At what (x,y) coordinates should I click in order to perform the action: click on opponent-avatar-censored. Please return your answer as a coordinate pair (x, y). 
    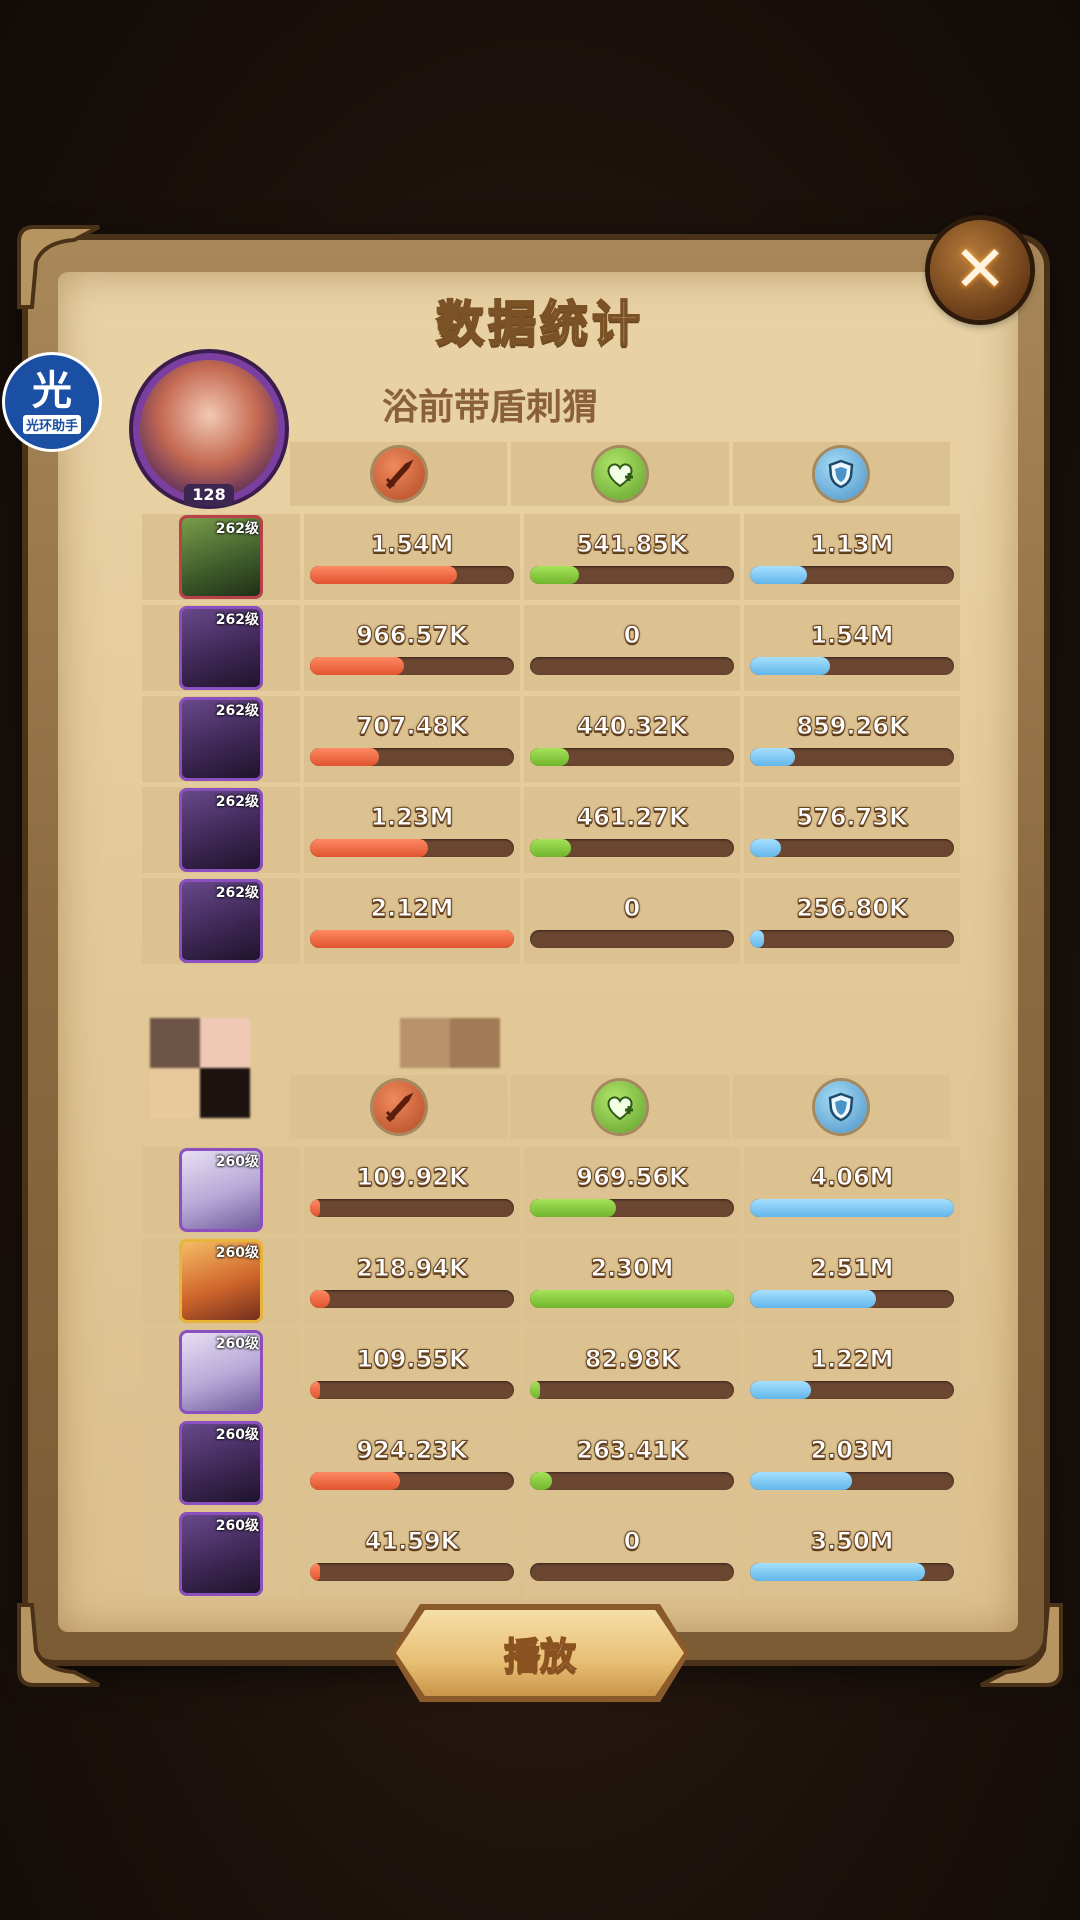
    Looking at the image, I should click on (200, 1068).